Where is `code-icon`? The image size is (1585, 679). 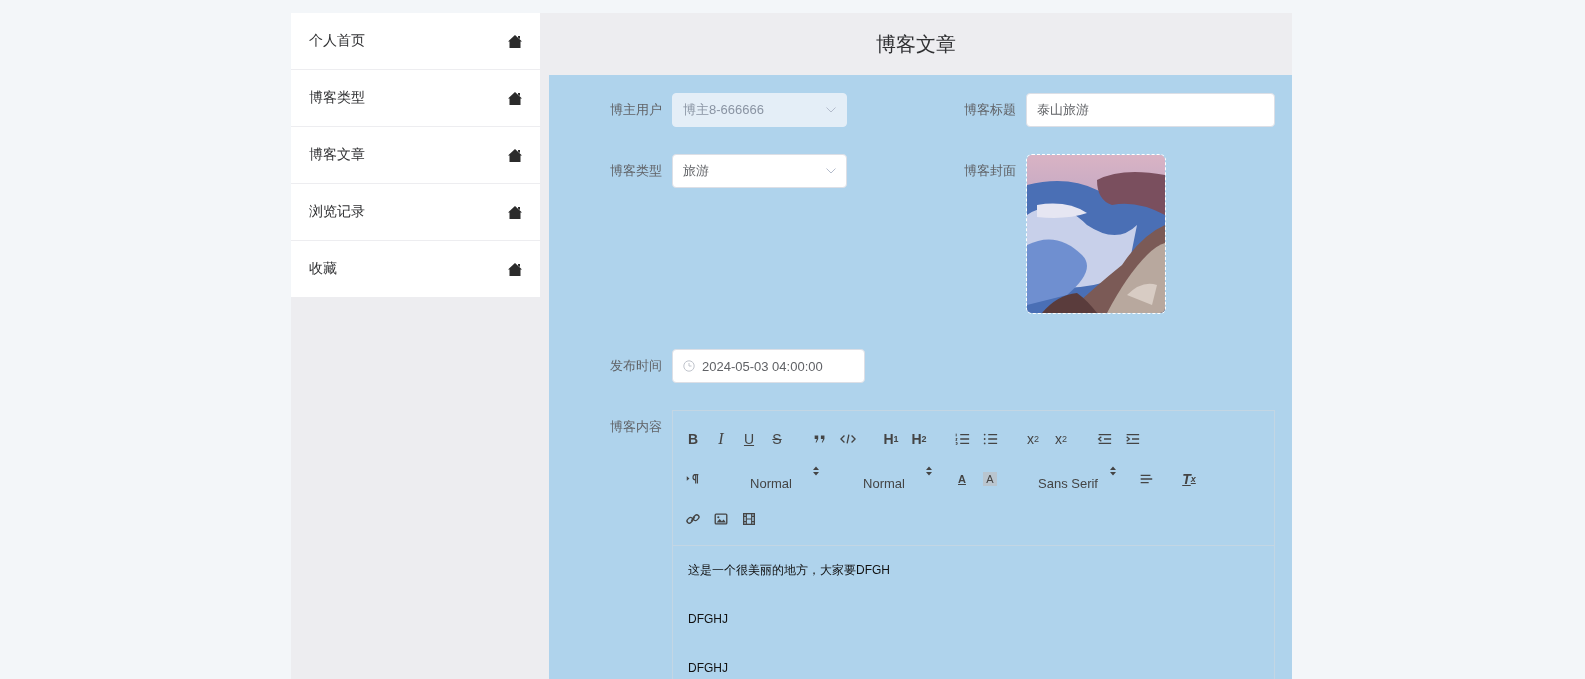 code-icon is located at coordinates (848, 439).